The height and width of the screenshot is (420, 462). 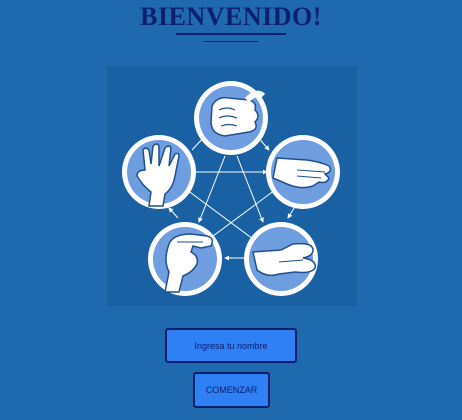 I want to click on paper-hand-icon, so click(x=303, y=172).